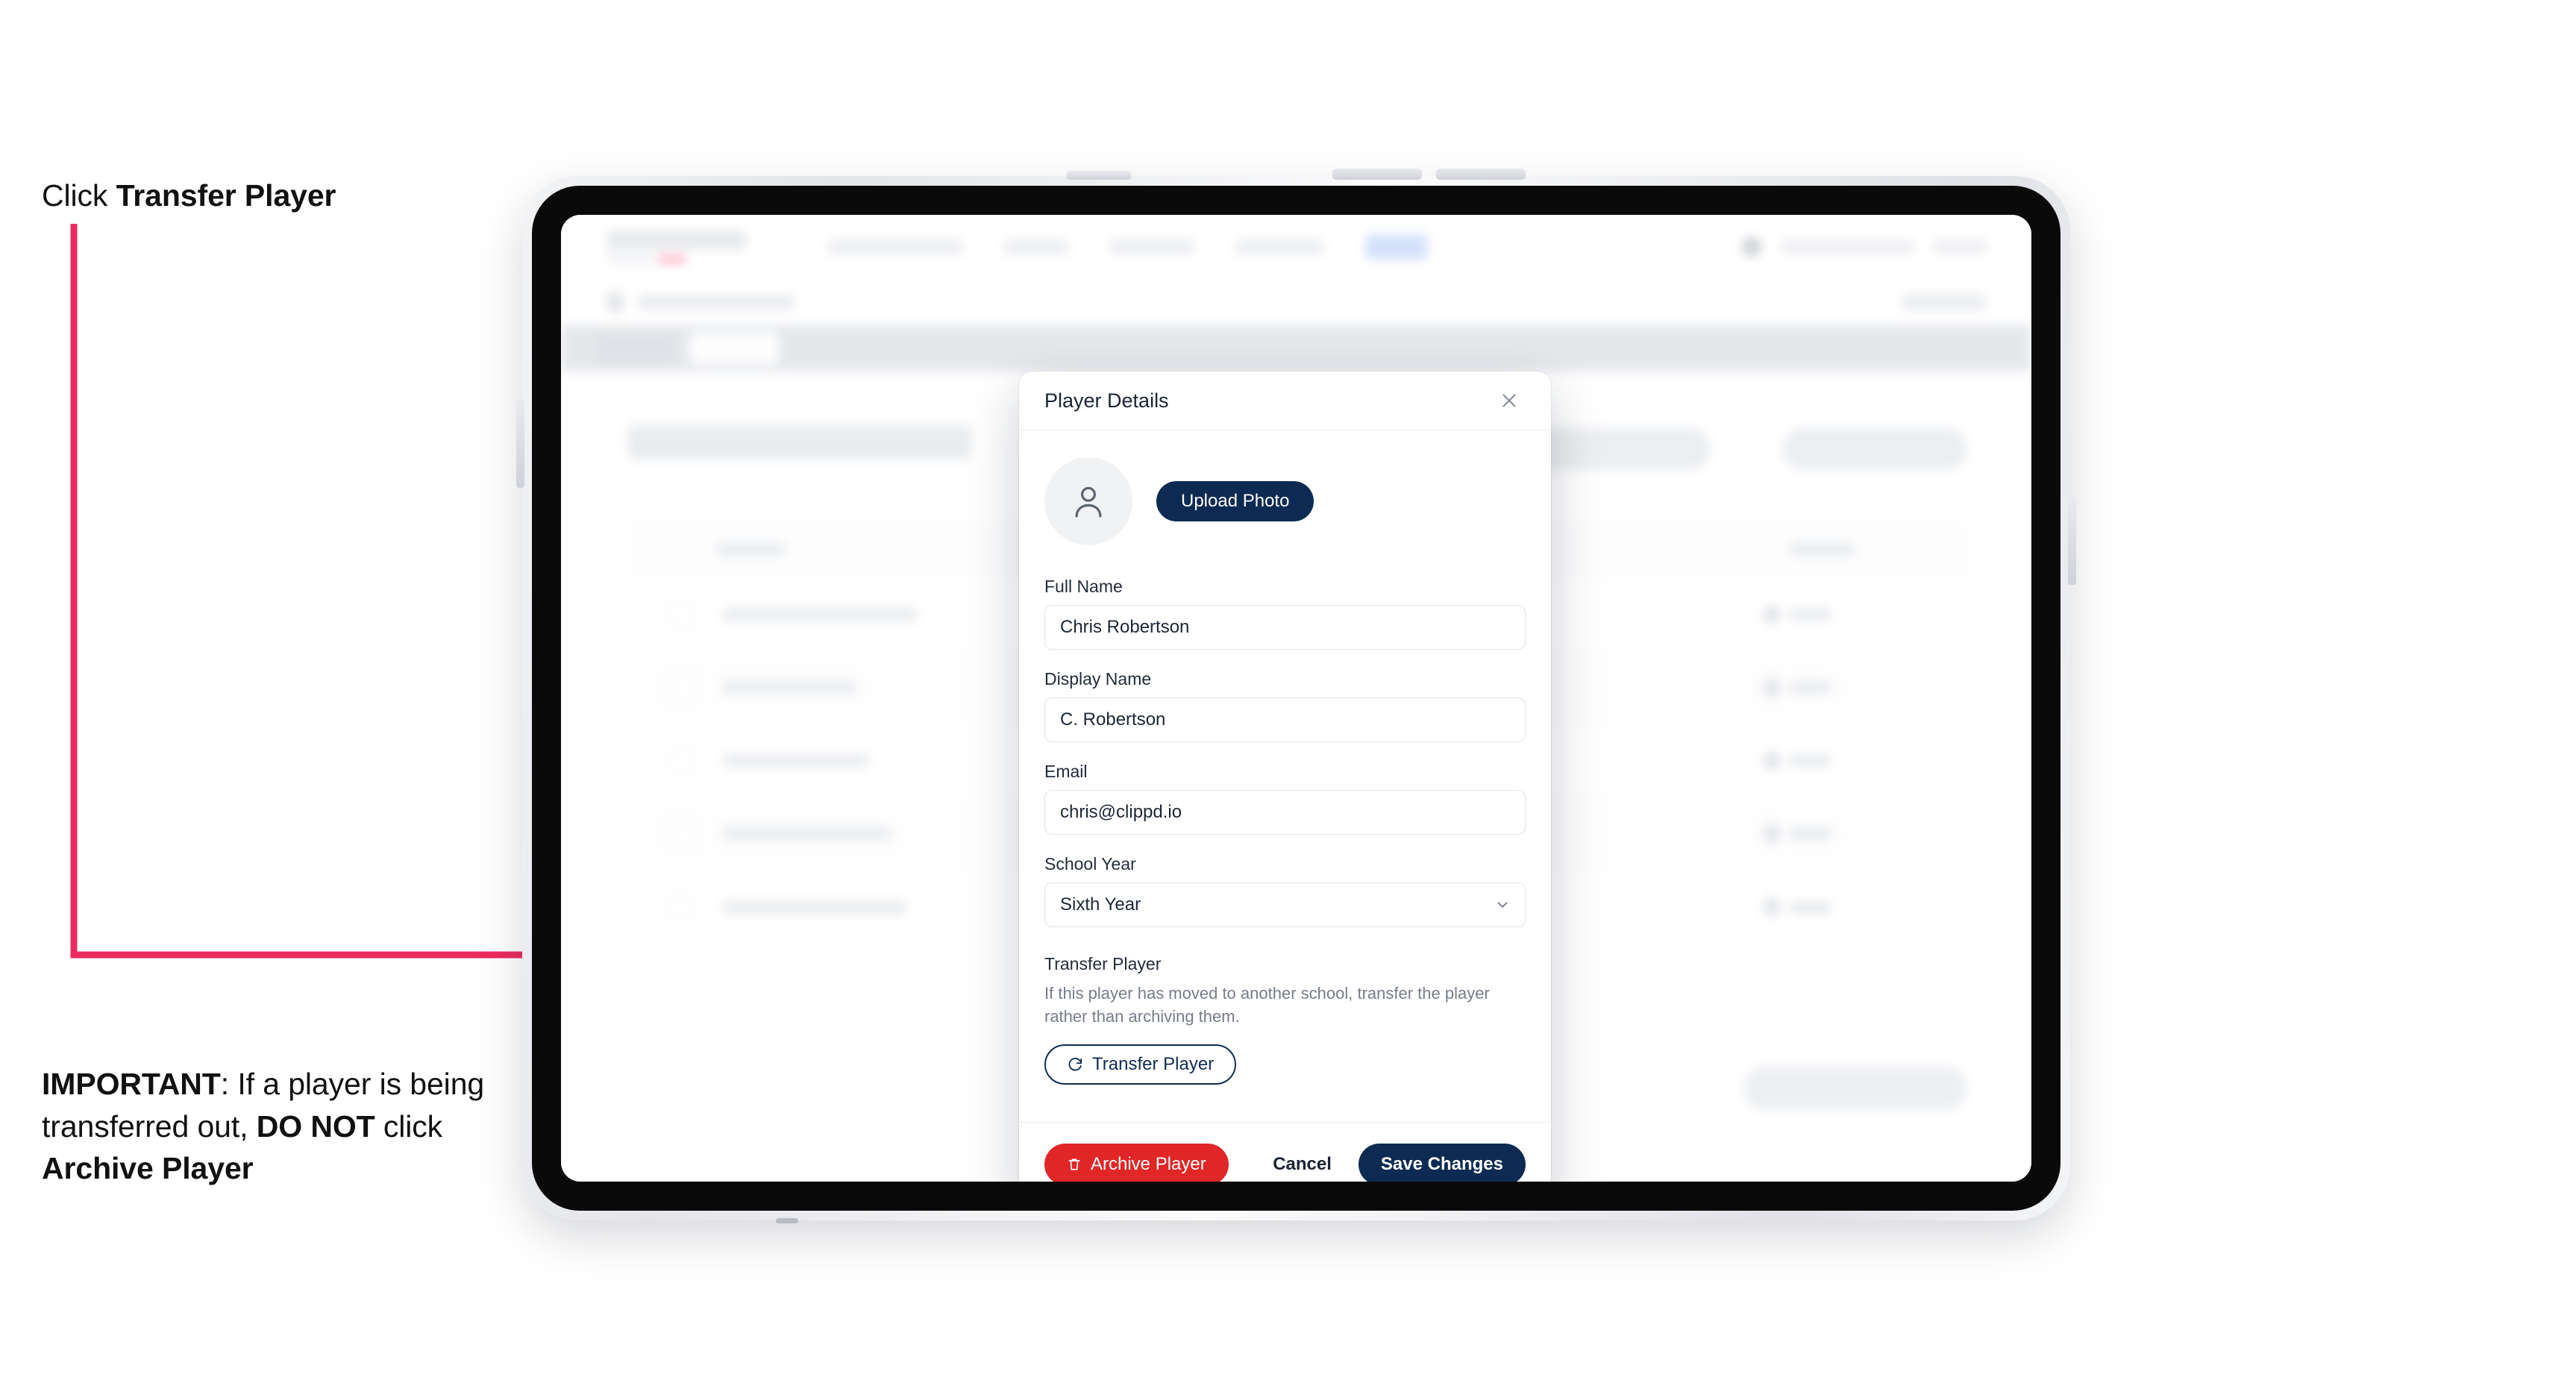 Image resolution: width=2576 pixels, height=1386 pixels. Describe the element at coordinates (1098, 679) in the screenshot. I see `field-label-display-name: Display Name` at that location.